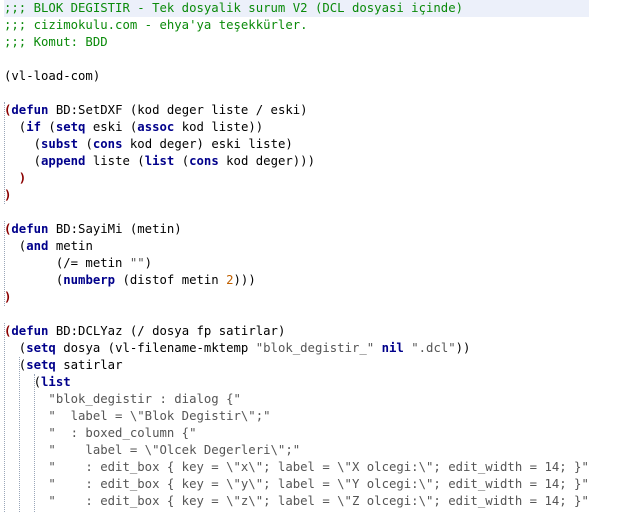  Describe the element at coordinates (296, 76) in the screenshot. I see `code-line: (vl-load-com)` at that location.